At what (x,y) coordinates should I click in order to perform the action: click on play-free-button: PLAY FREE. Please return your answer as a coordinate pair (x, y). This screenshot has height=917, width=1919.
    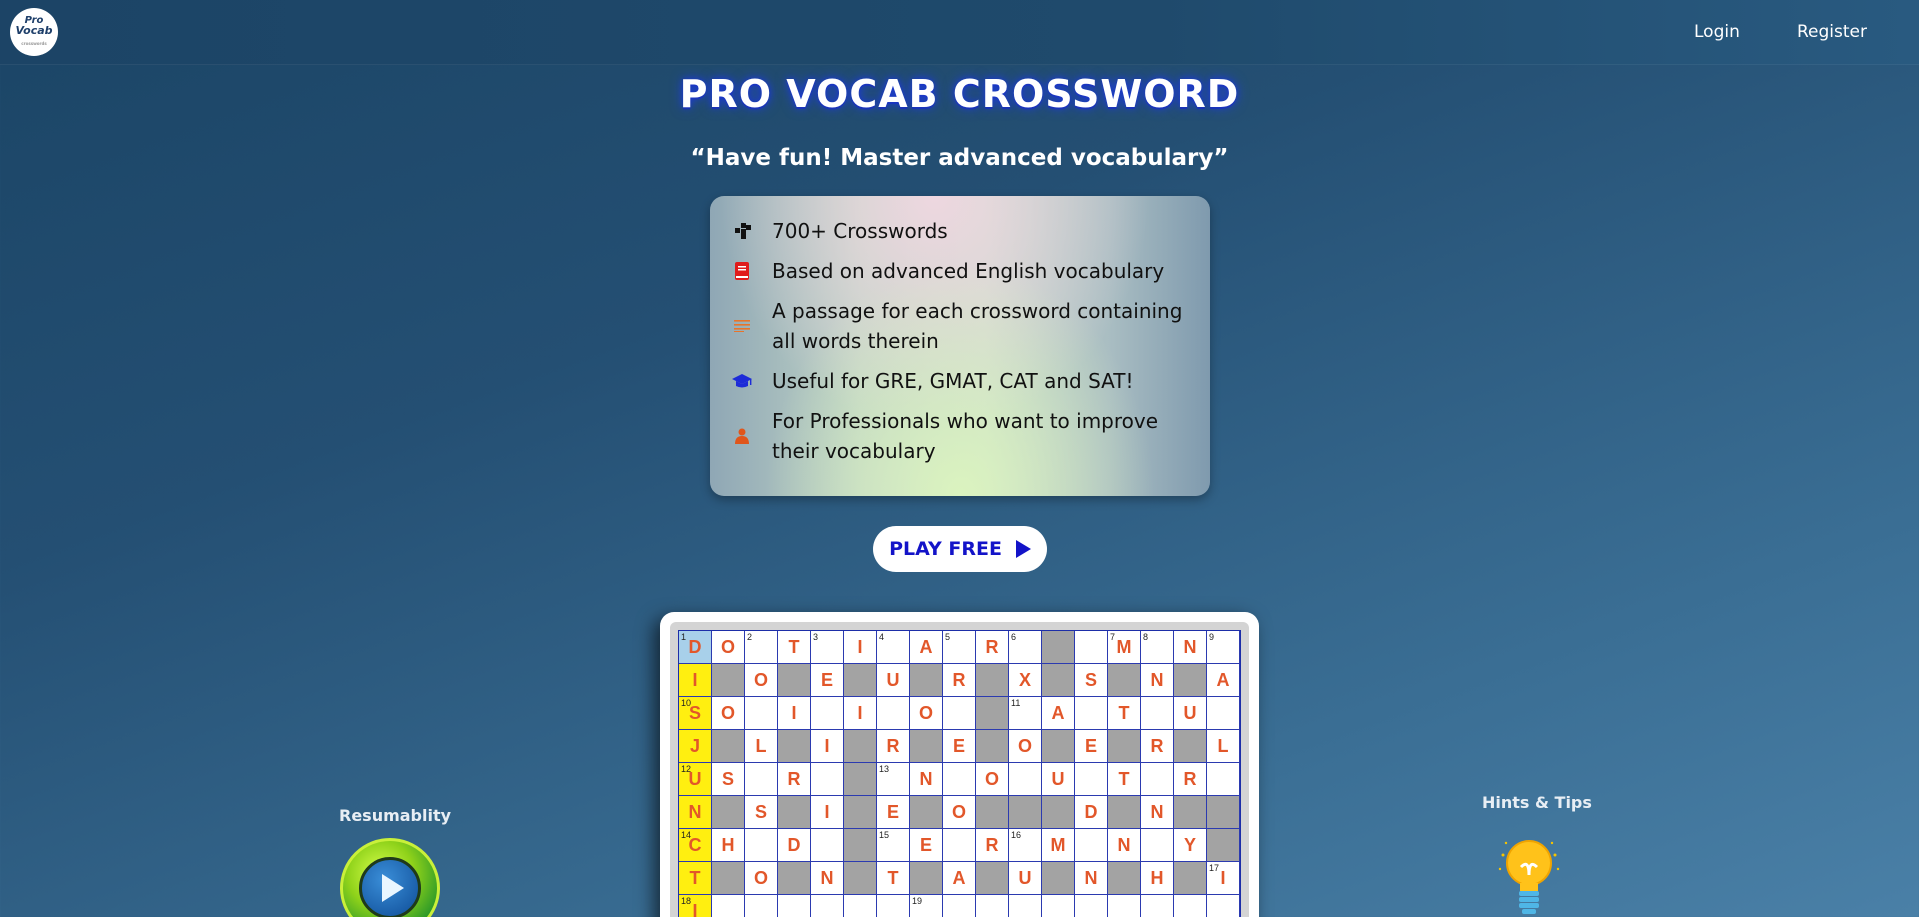
    Looking at the image, I should click on (960, 549).